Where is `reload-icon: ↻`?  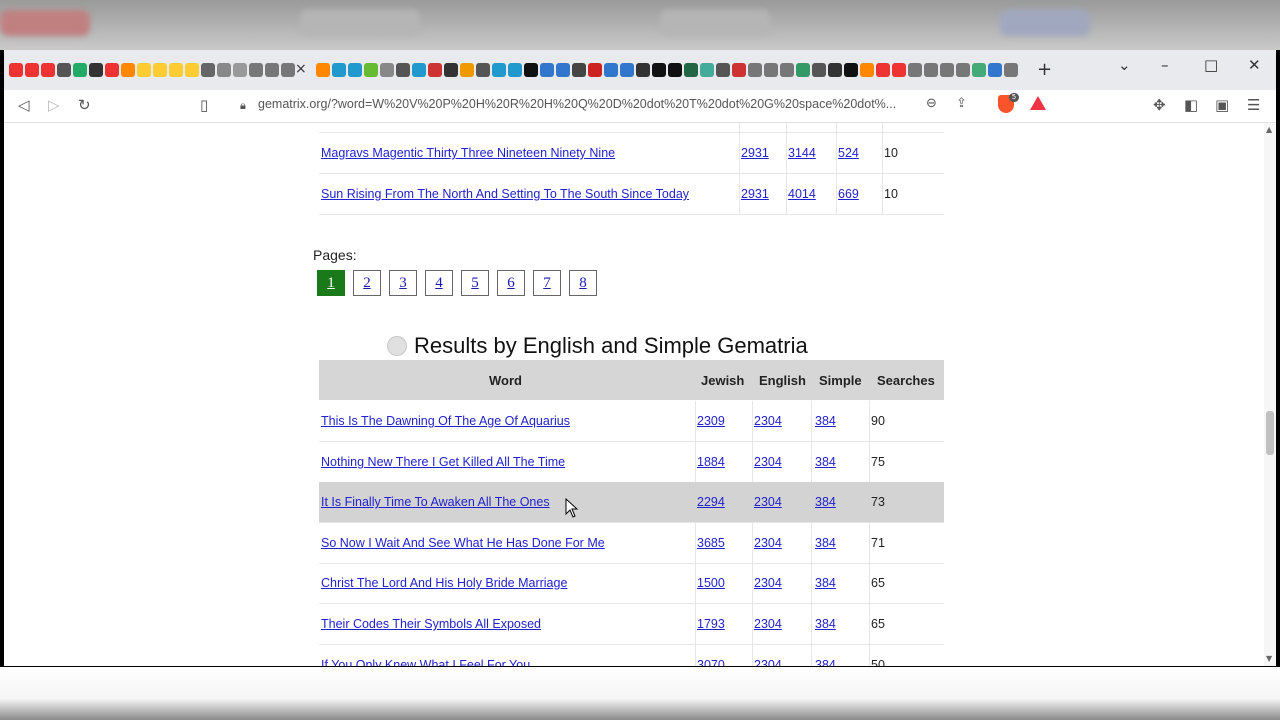
reload-icon: ↻ is located at coordinates (84, 105).